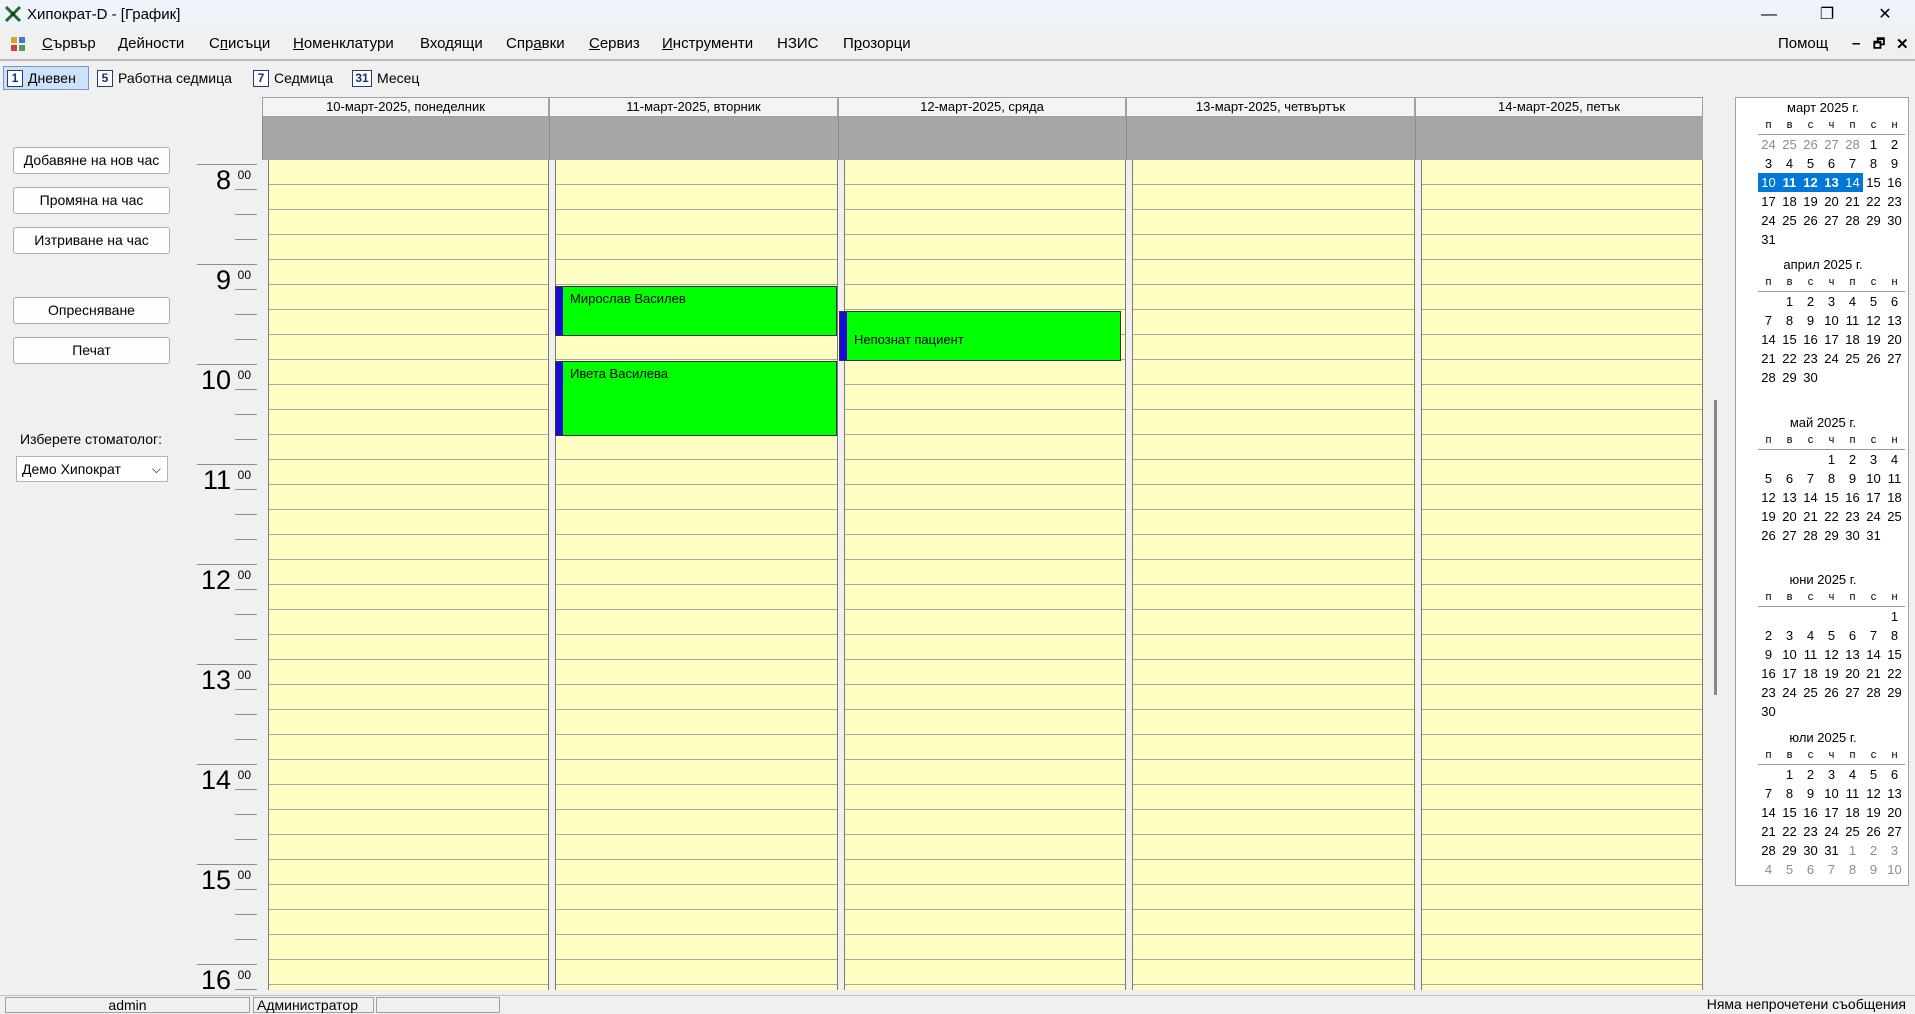 The height and width of the screenshot is (1014, 1915). I want to click on menu-item: Входящи, so click(451, 43).